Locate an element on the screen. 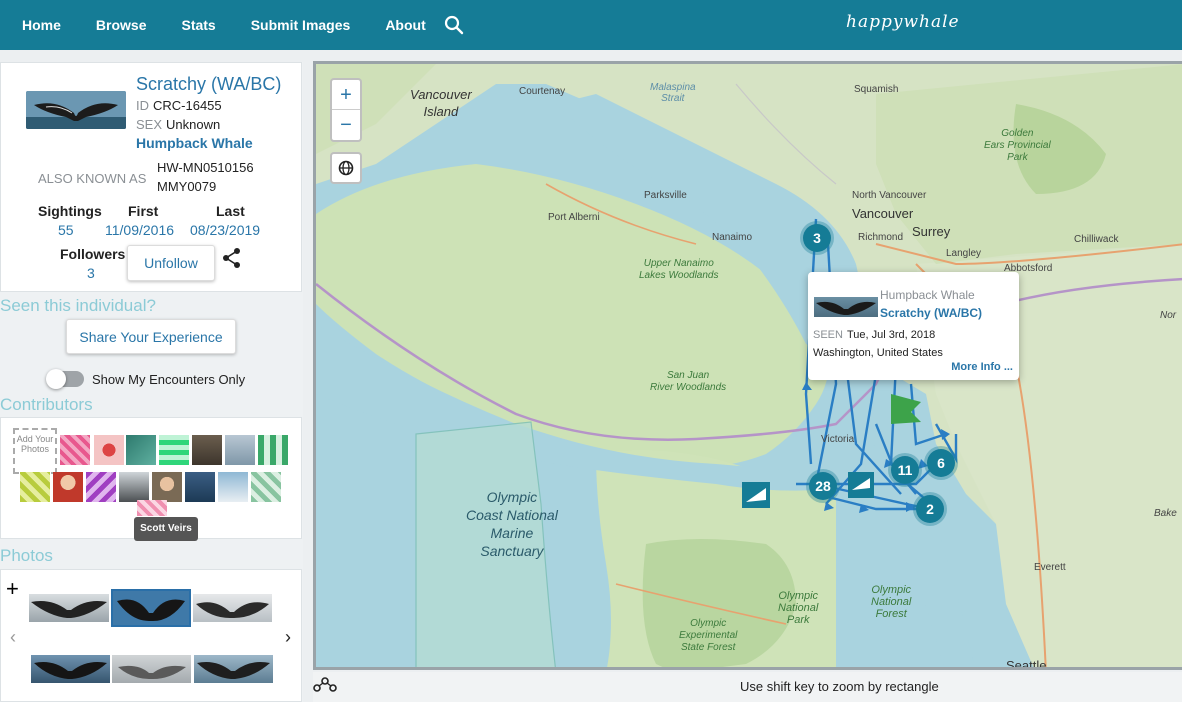 The width and height of the screenshot is (1182, 702). individual-thumbnail is located at coordinates (76, 110).